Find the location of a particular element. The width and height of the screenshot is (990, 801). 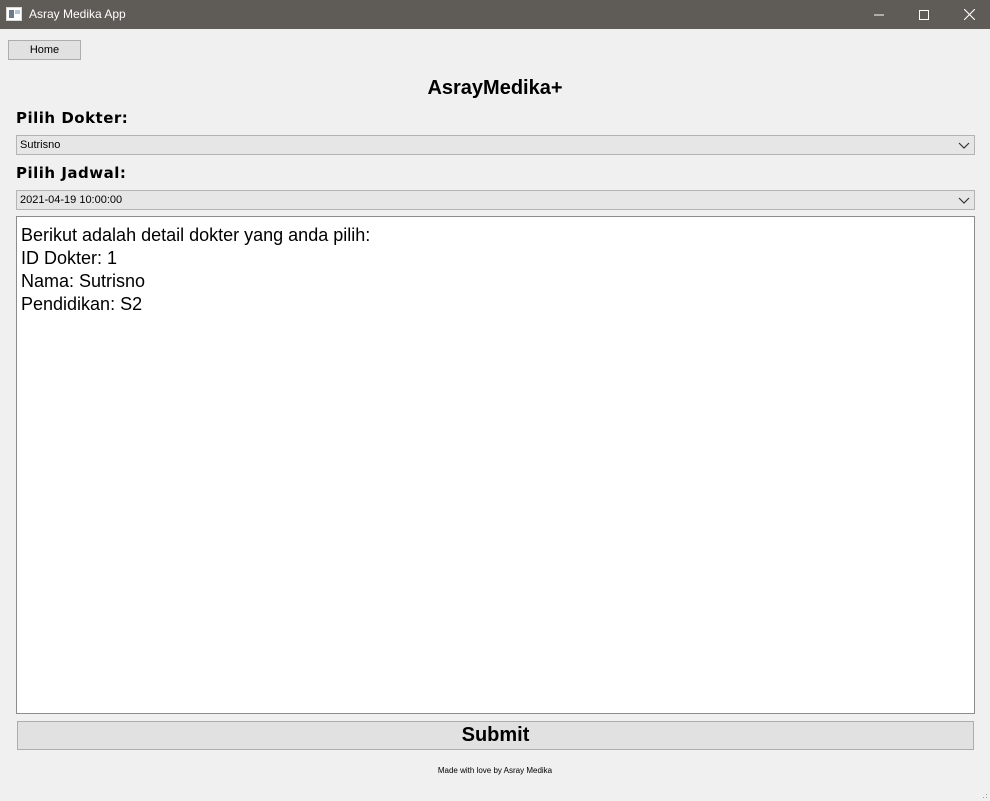

resize-grip-icon is located at coordinates (984, 795).